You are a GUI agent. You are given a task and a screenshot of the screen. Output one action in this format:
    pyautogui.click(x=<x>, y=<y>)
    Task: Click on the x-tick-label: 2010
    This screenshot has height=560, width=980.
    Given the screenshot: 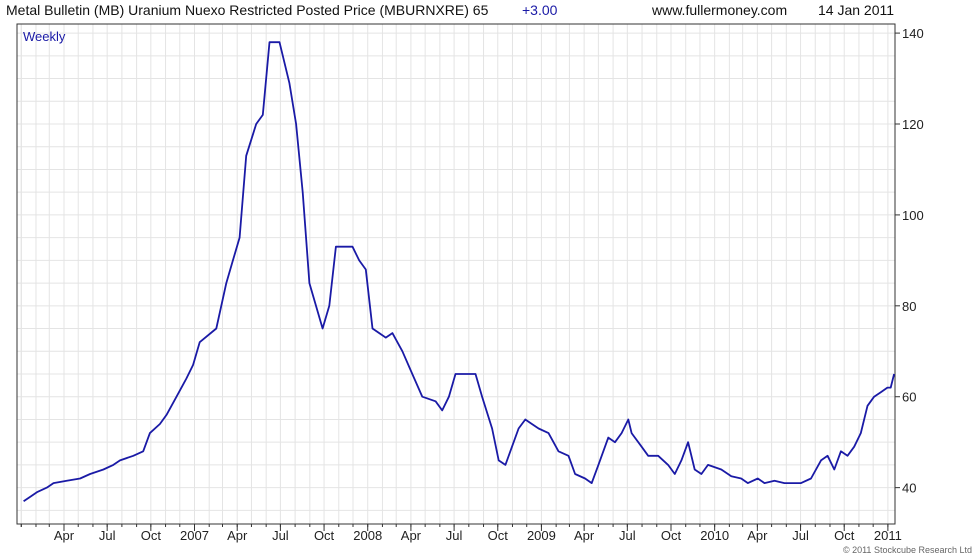 What is the action you would take?
    pyautogui.click(x=714, y=535)
    